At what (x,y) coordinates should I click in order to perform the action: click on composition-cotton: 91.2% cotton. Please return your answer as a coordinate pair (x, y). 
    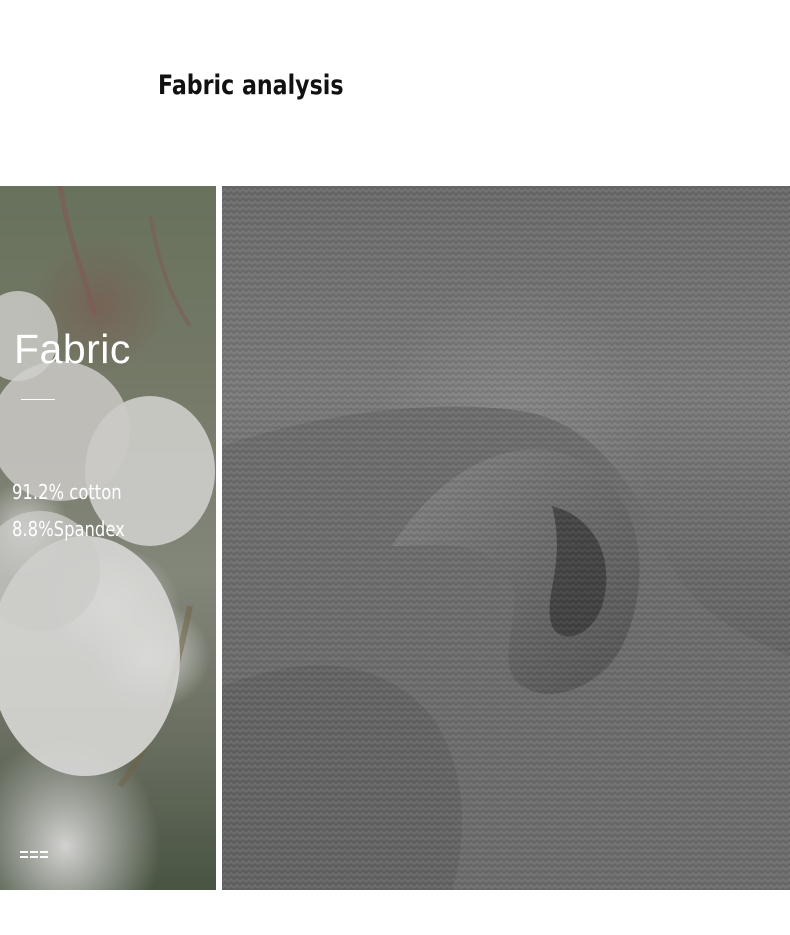
    Looking at the image, I should click on (67, 492).